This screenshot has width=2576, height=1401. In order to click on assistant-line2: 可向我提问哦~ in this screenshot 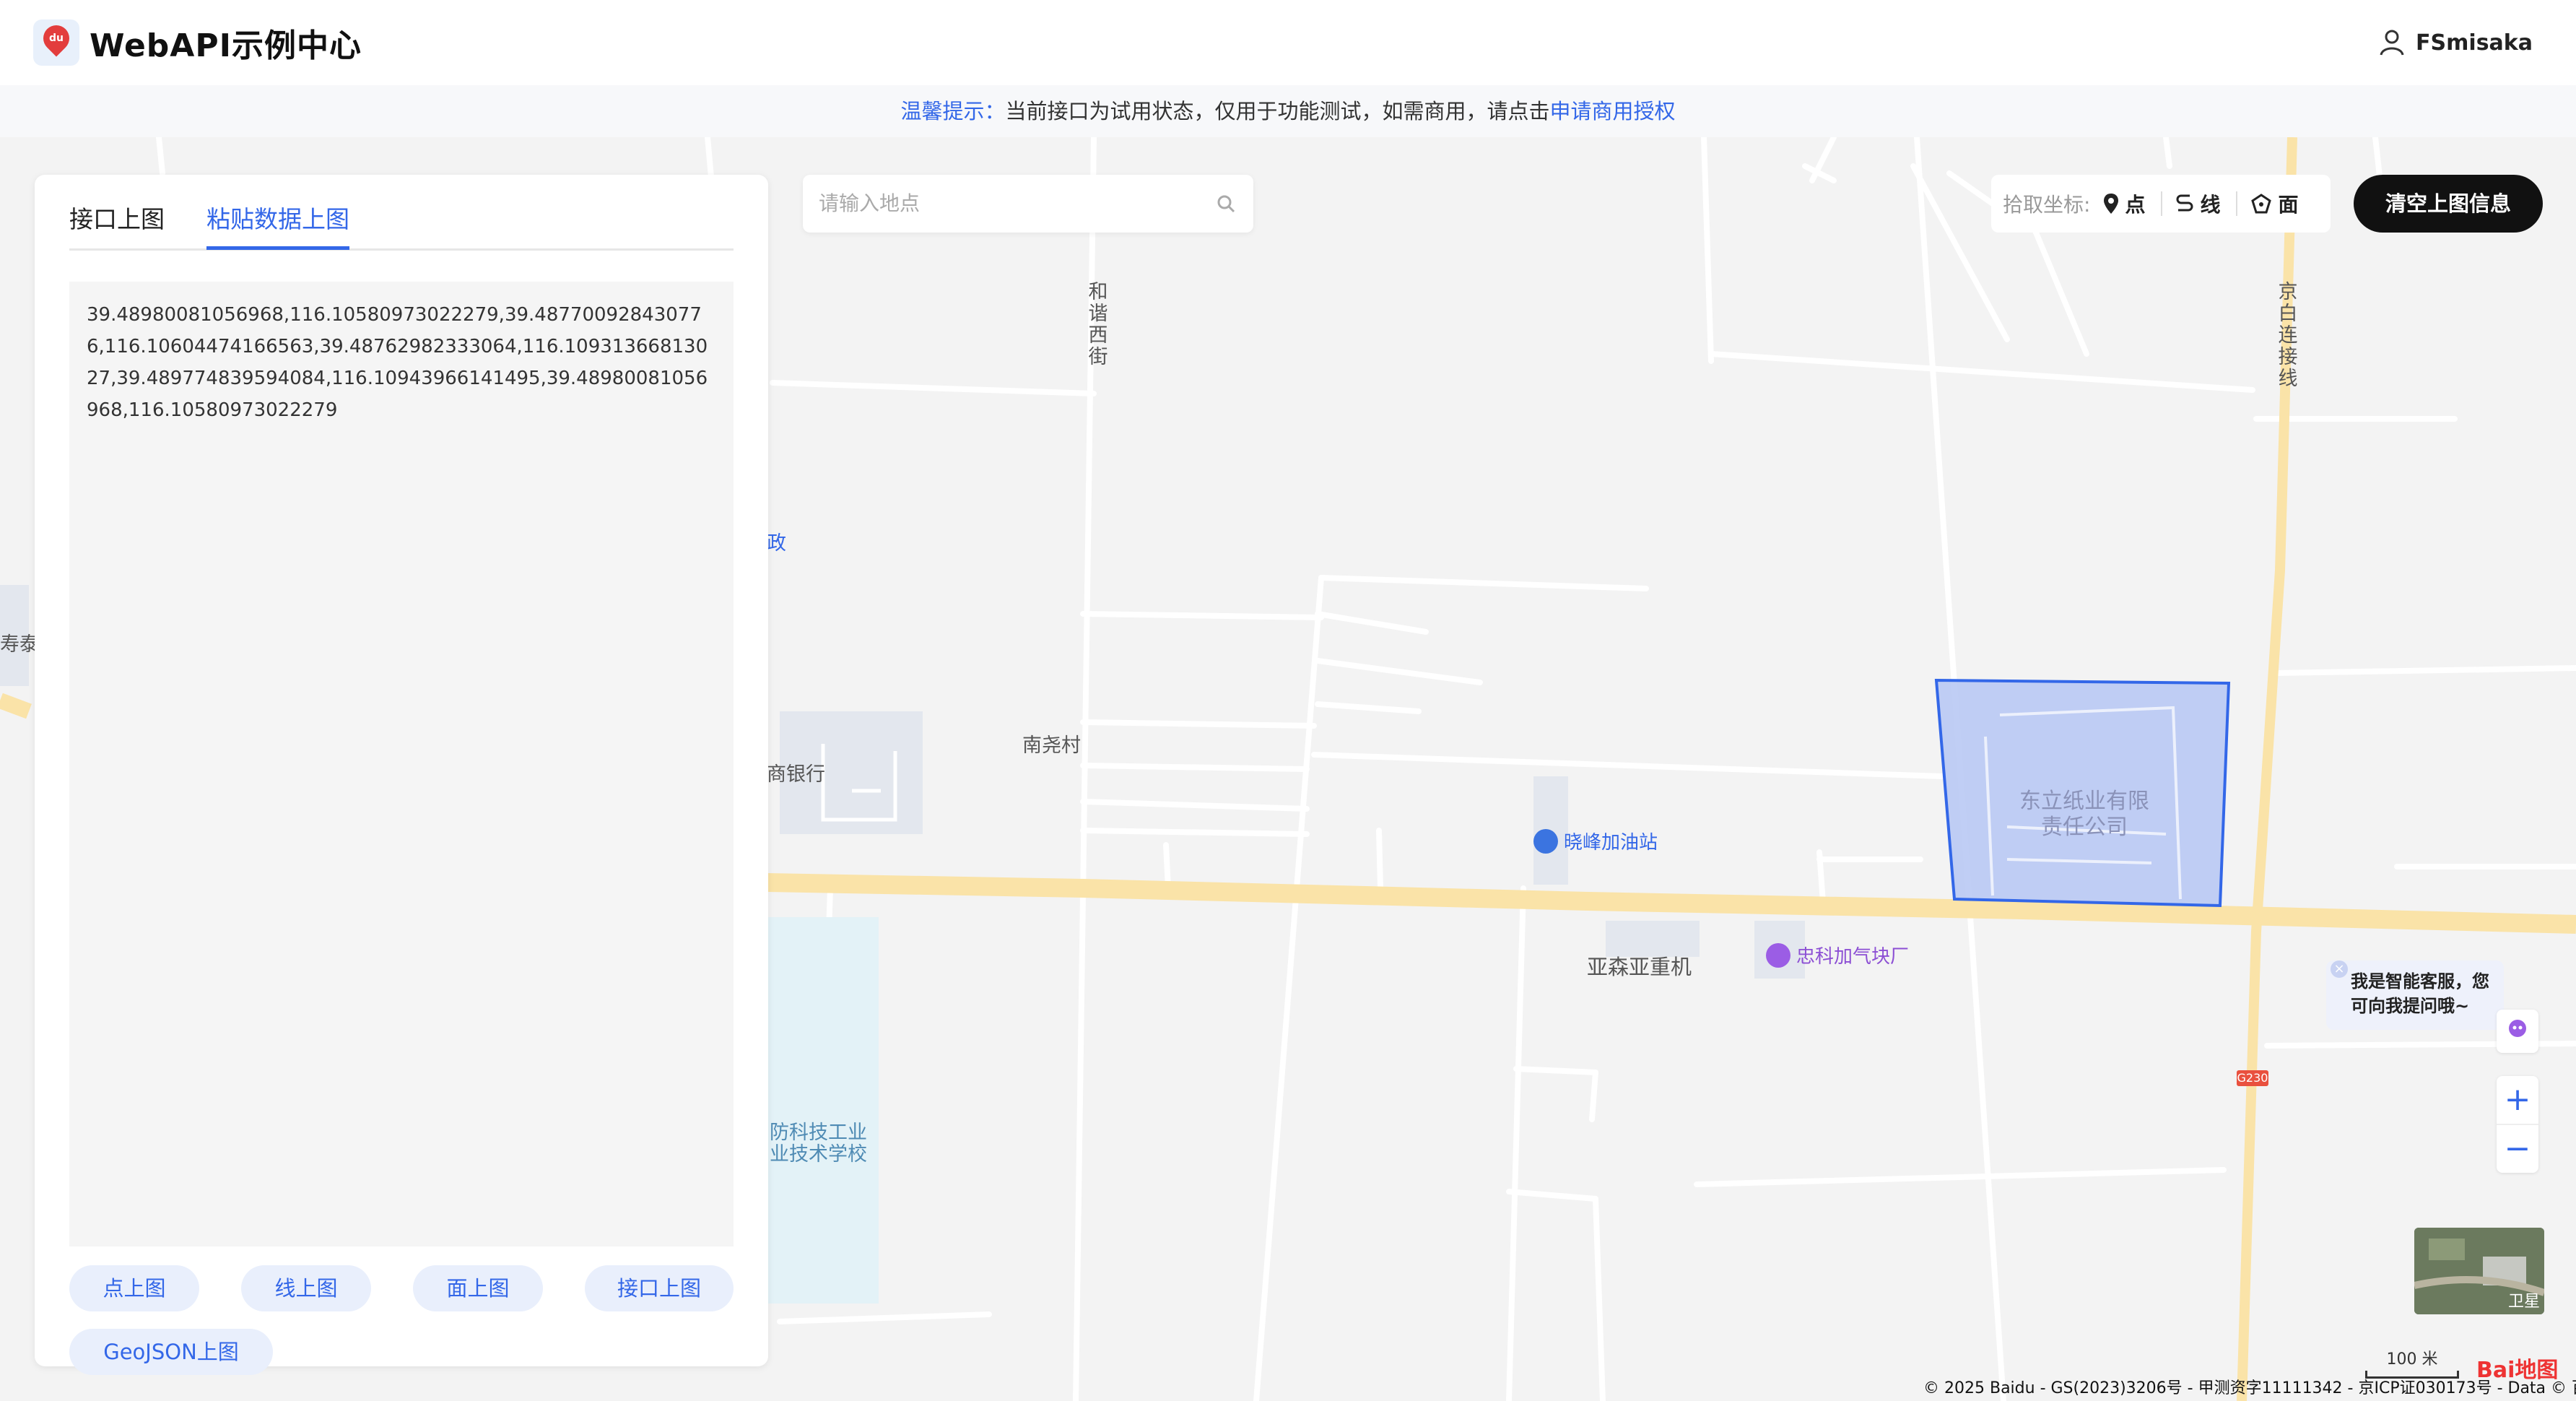, I will do `click(2410, 1006)`.